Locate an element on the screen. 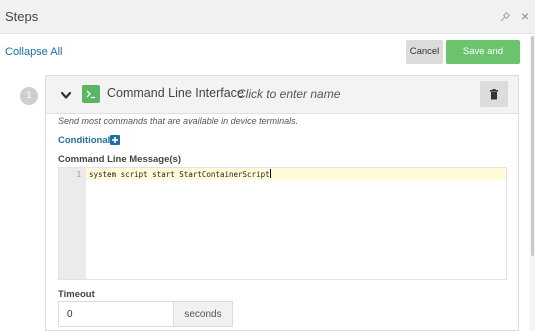 This screenshot has width=535, height=331. cancel-button: Cancel is located at coordinates (424, 52).